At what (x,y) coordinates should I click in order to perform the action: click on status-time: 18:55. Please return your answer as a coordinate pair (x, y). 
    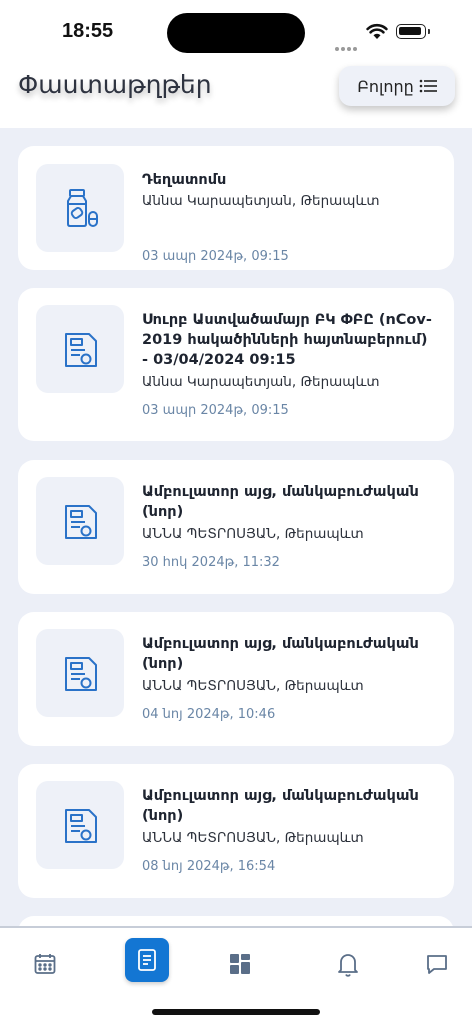
    Looking at the image, I should click on (88, 31).